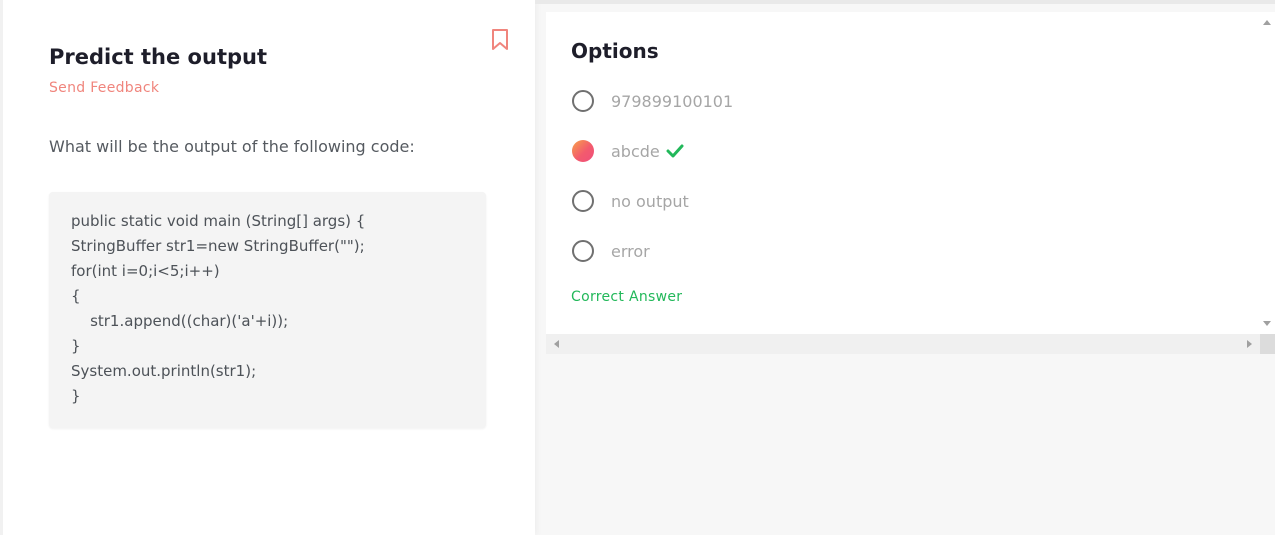 The image size is (1275, 535). Describe the element at coordinates (635, 151) in the screenshot. I see `option-label: abcde` at that location.